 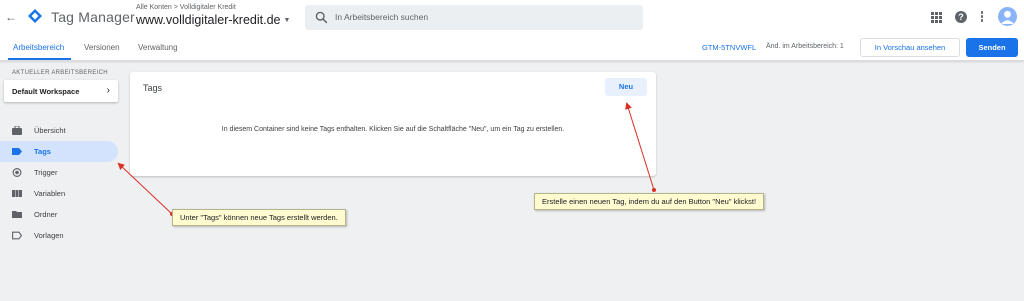 What do you see at coordinates (910, 47) in the screenshot?
I see `preview-button: In Vorschau ansehen` at bounding box center [910, 47].